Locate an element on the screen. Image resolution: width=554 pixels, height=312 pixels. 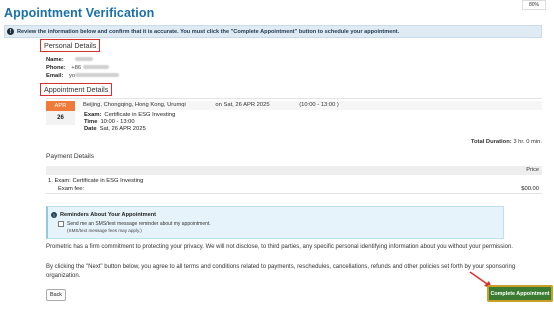
red-arrow-annotation is located at coordinates (480, 279).